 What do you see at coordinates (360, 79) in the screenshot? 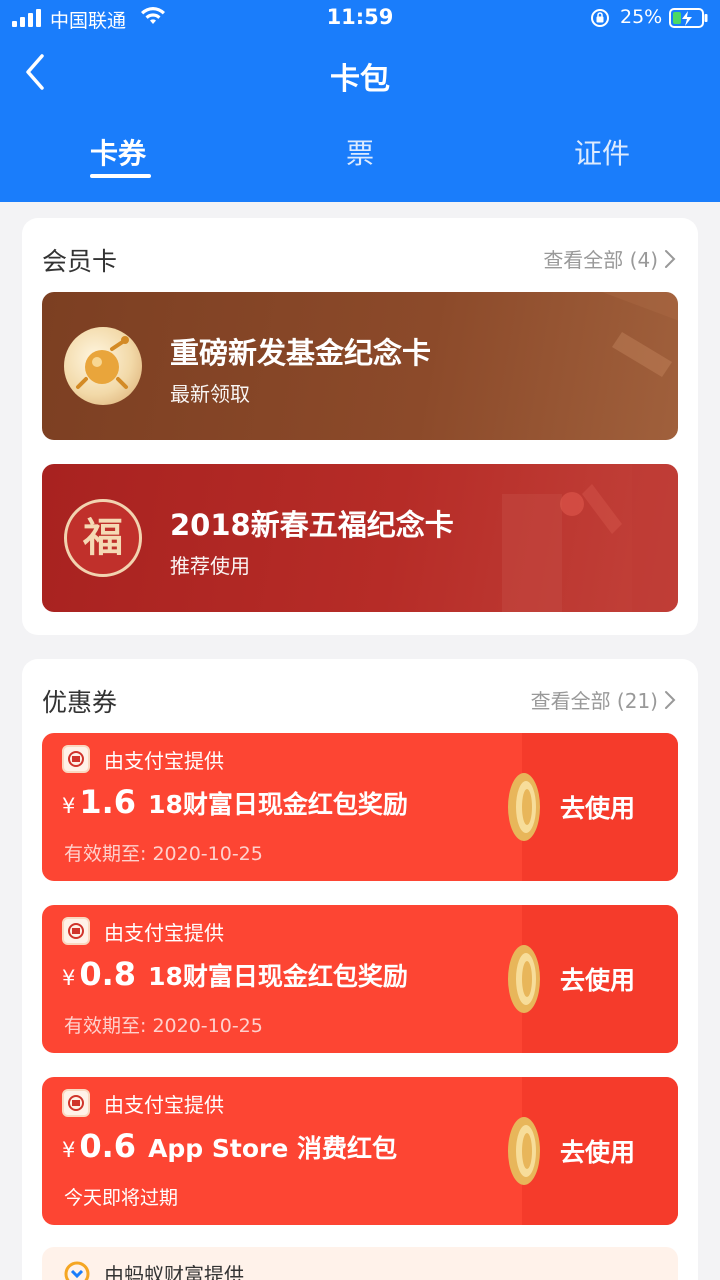
I see `page-title: 卡包` at bounding box center [360, 79].